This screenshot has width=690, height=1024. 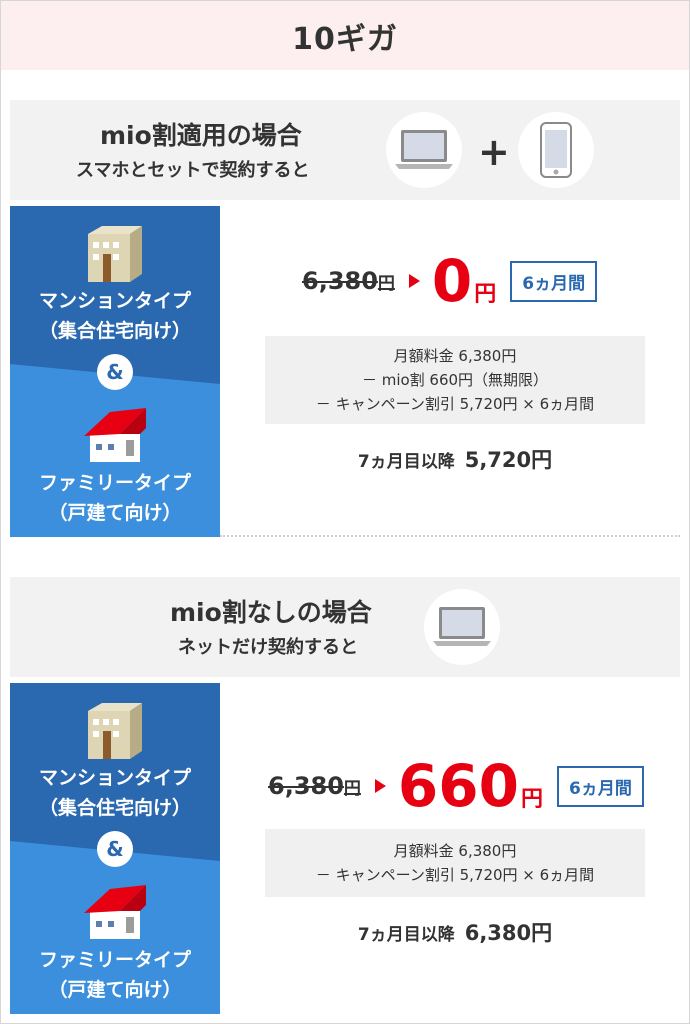 What do you see at coordinates (201, 135) in the screenshot?
I see `section-heading: mio割適用の場合` at bounding box center [201, 135].